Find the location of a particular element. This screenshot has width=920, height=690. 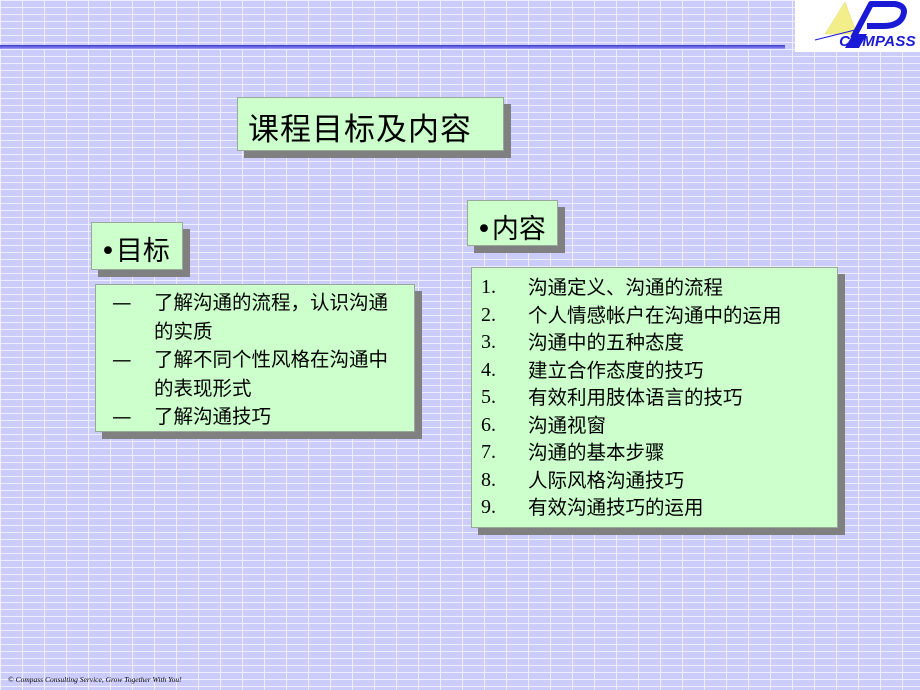

goal-item: — 了解沟通技巧 is located at coordinates (250, 417).